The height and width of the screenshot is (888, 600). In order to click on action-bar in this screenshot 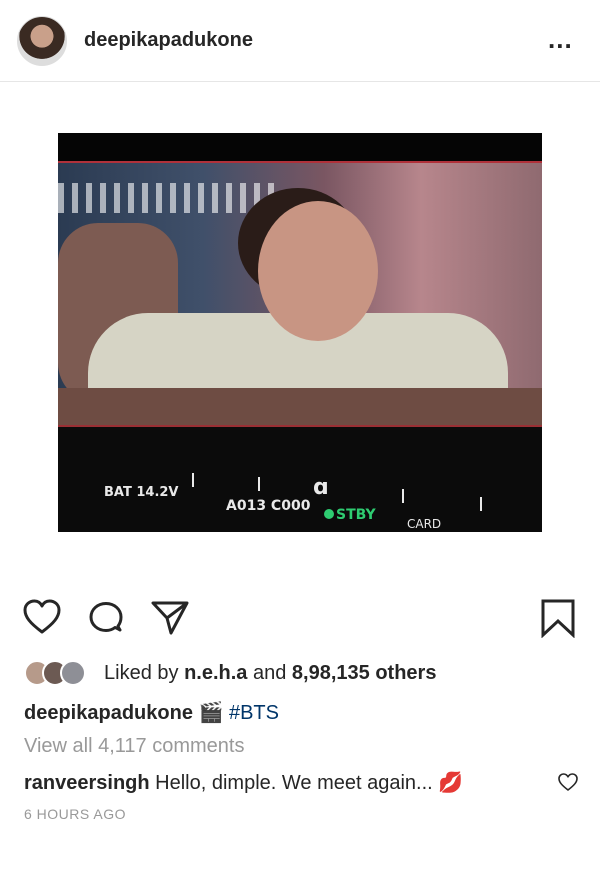, I will do `click(300, 619)`.